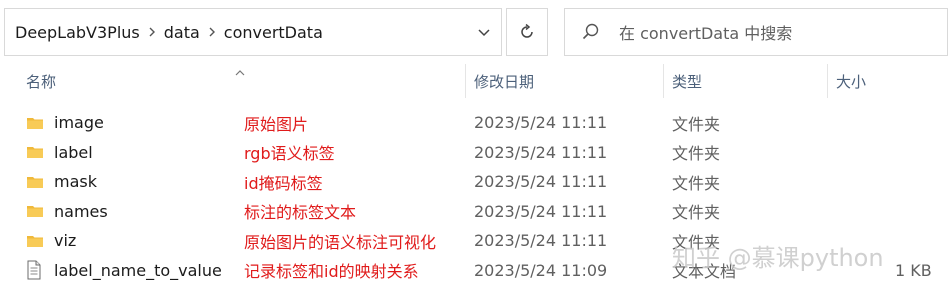 Image resolution: width=951 pixels, height=299 pixels. I want to click on column-header-date: 修改日期, so click(504, 81).